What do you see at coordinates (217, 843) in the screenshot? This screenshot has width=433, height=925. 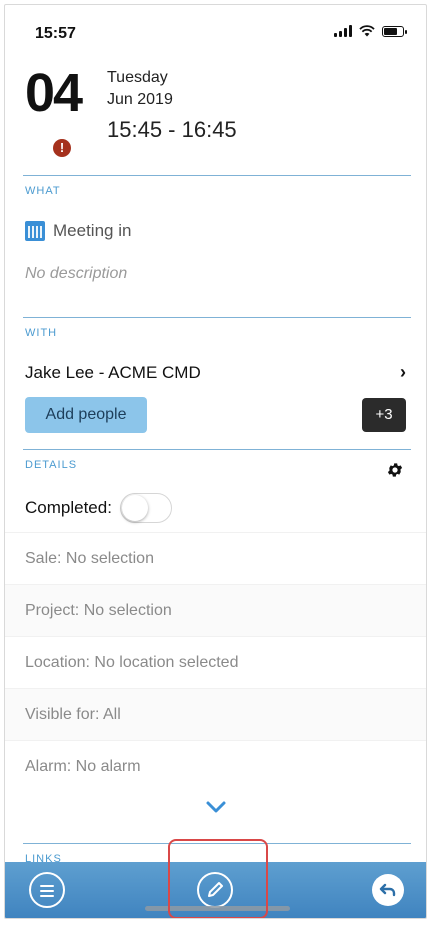 I see `links-divider` at bounding box center [217, 843].